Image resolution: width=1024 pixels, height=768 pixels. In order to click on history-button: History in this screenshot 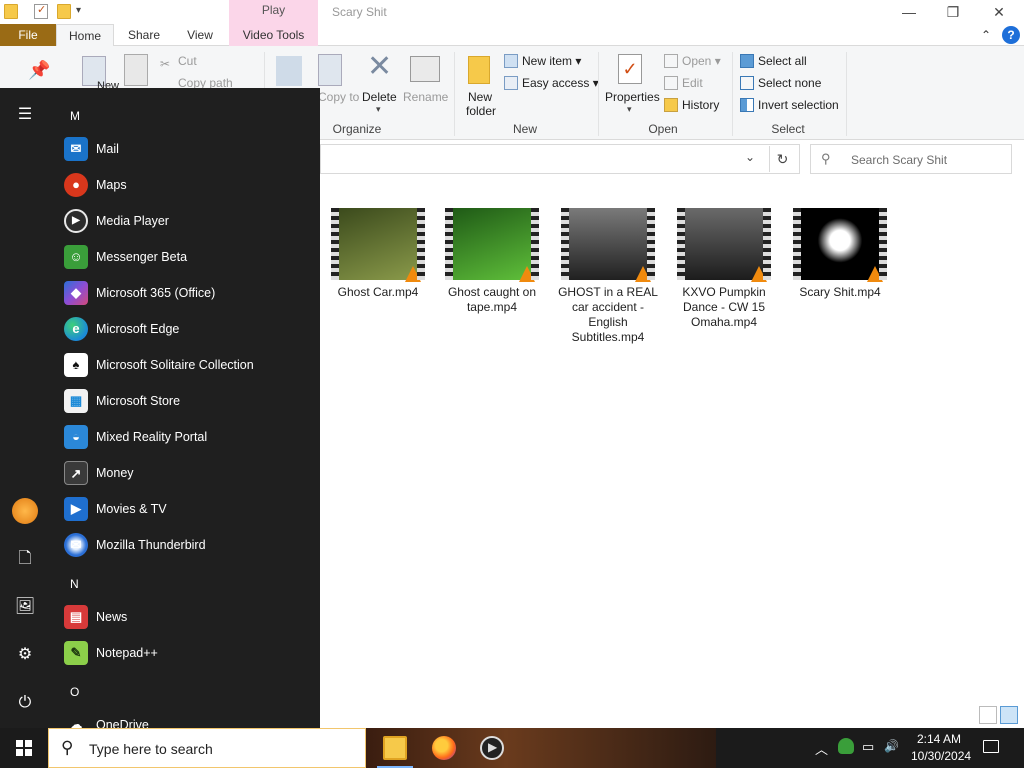, I will do `click(691, 105)`.